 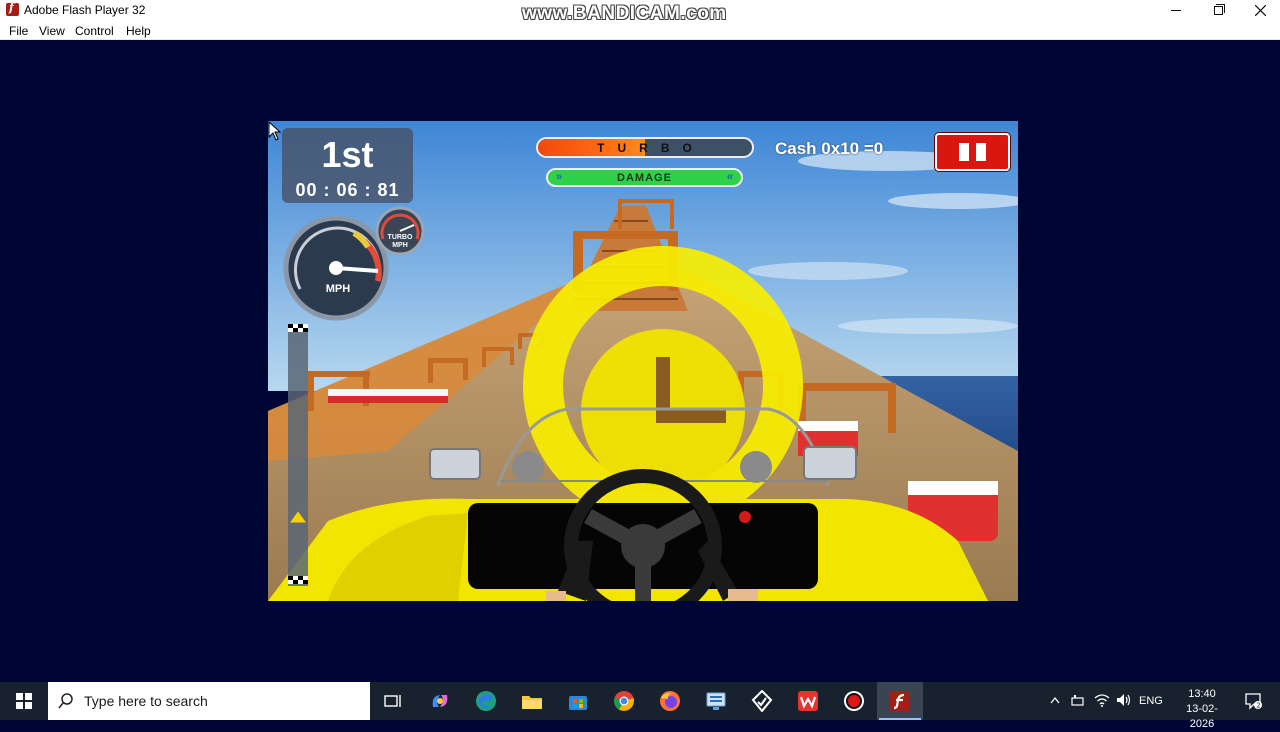 I want to click on edge-button, so click(x=486, y=701).